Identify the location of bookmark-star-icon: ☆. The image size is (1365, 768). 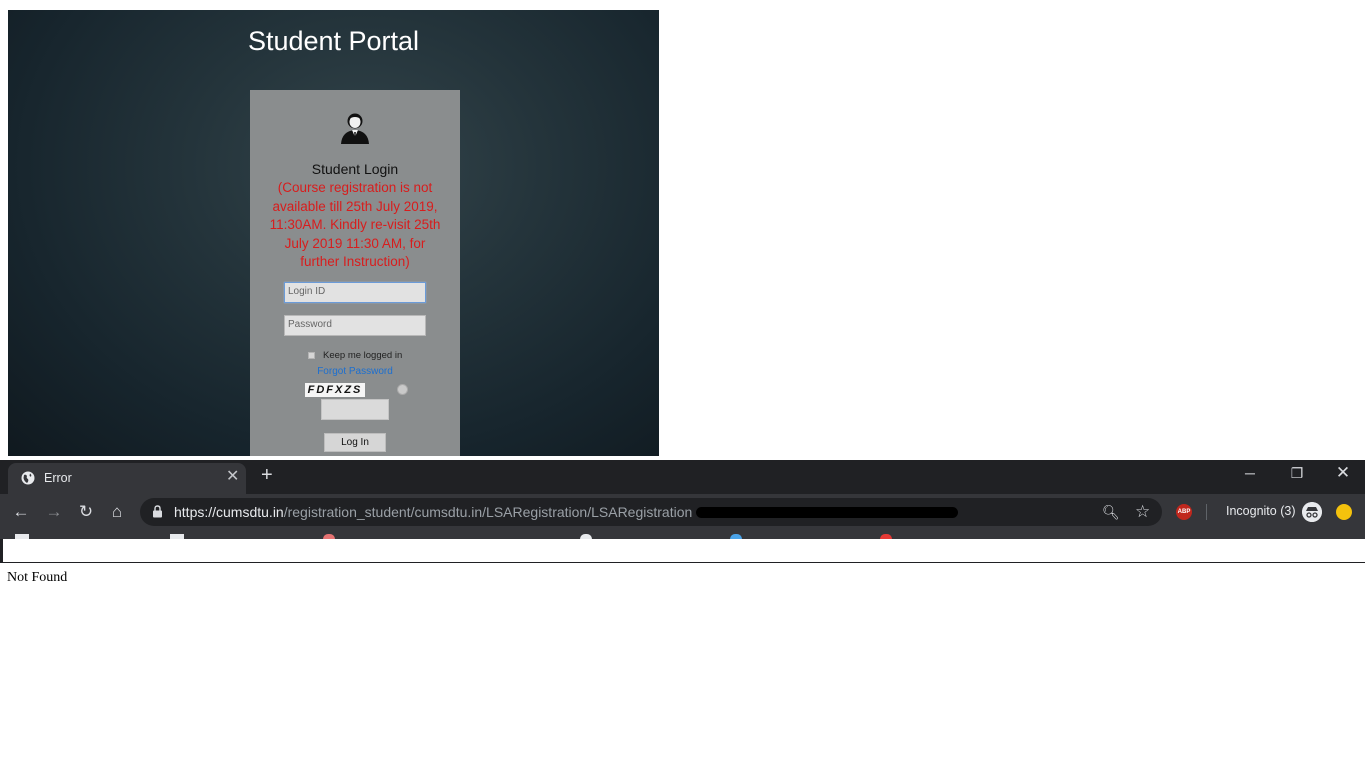
(1142, 512).